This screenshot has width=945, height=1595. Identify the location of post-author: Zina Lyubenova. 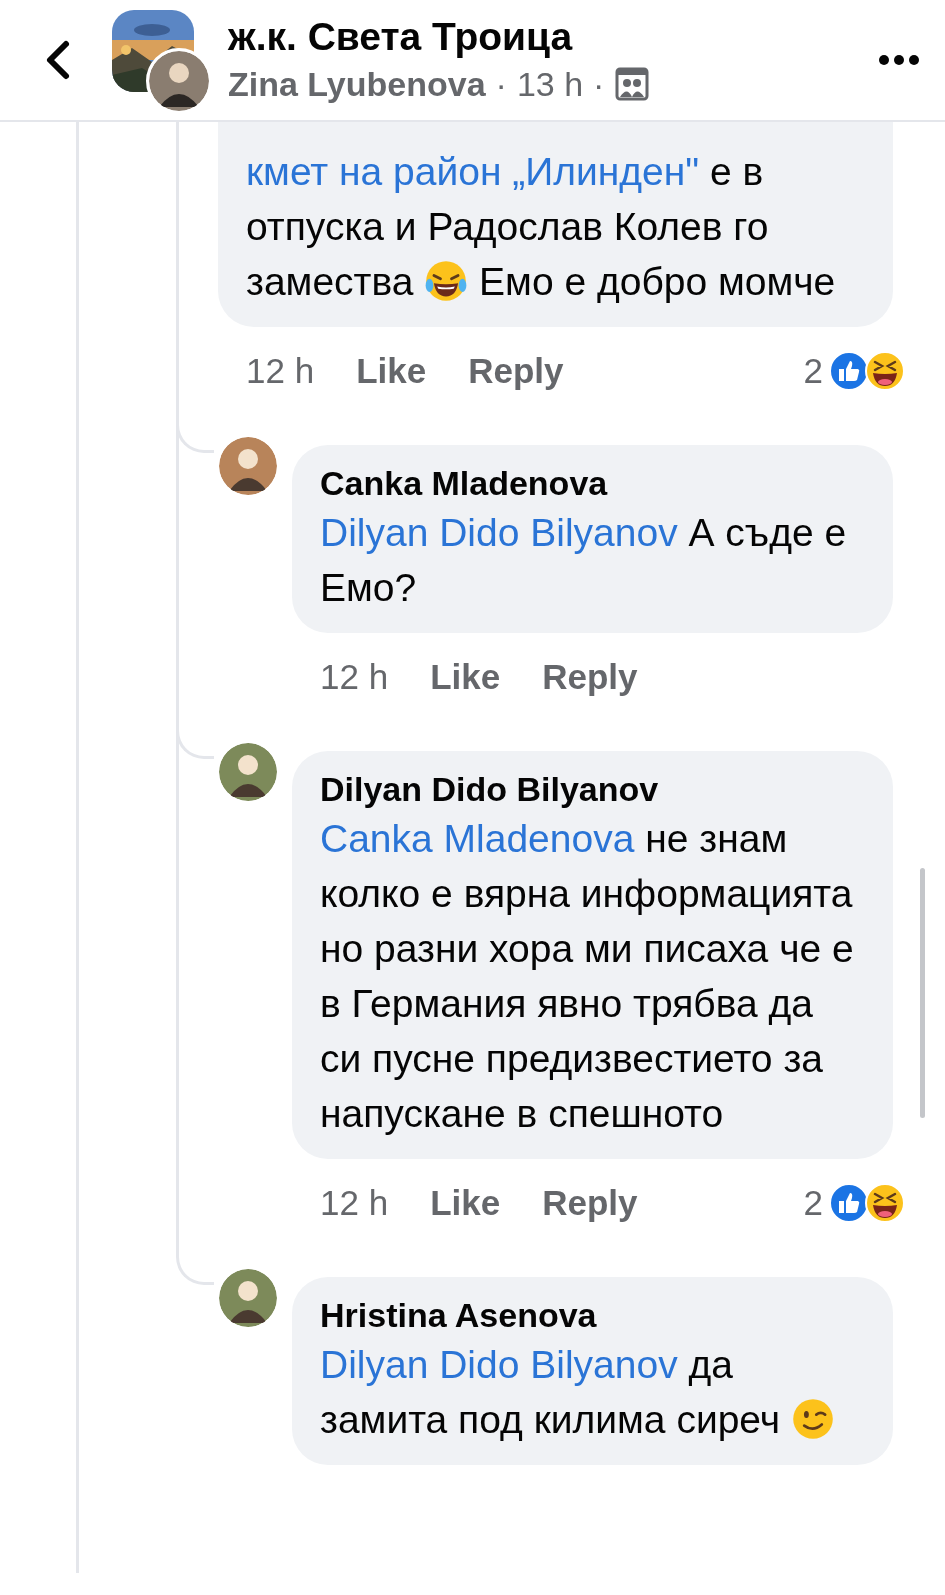
(357, 84).